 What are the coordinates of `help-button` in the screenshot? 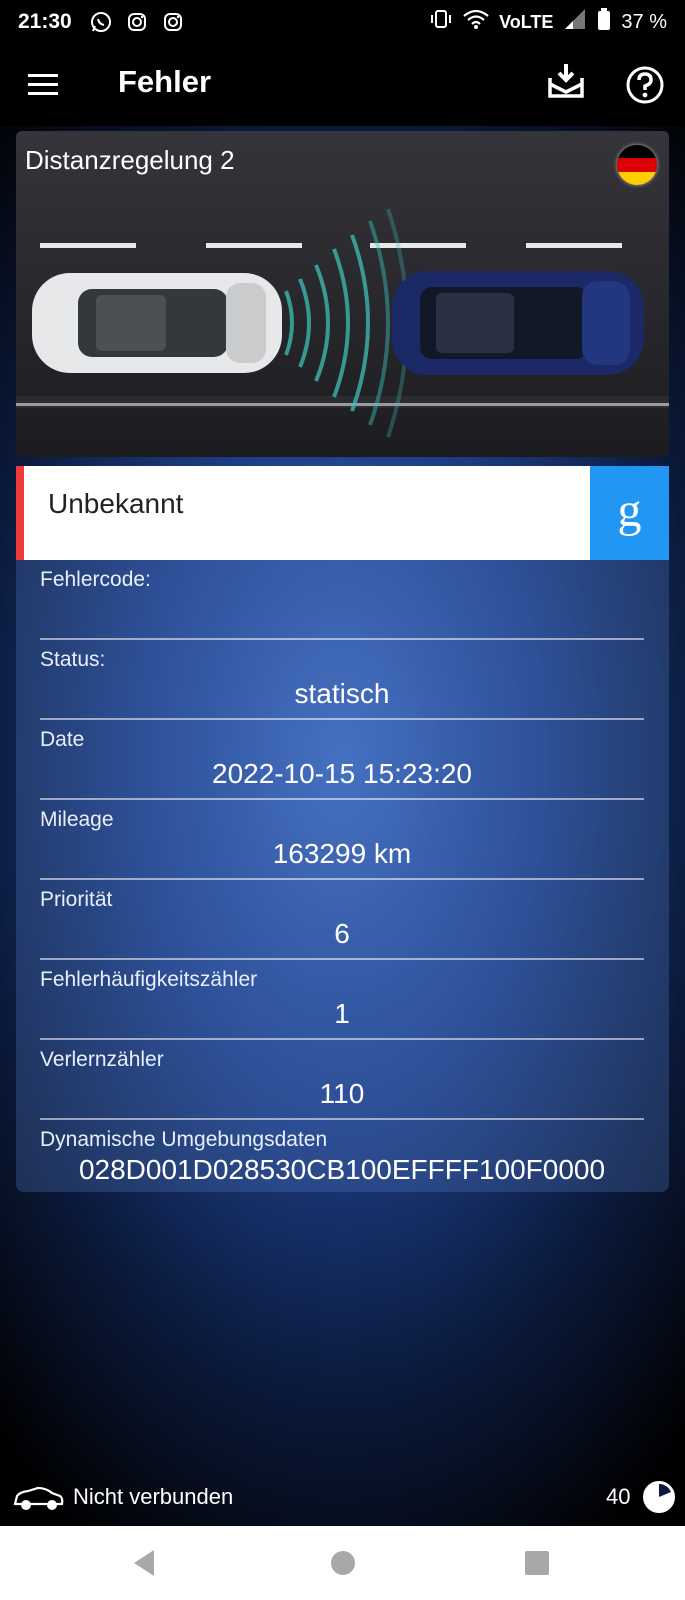 It's located at (645, 85).